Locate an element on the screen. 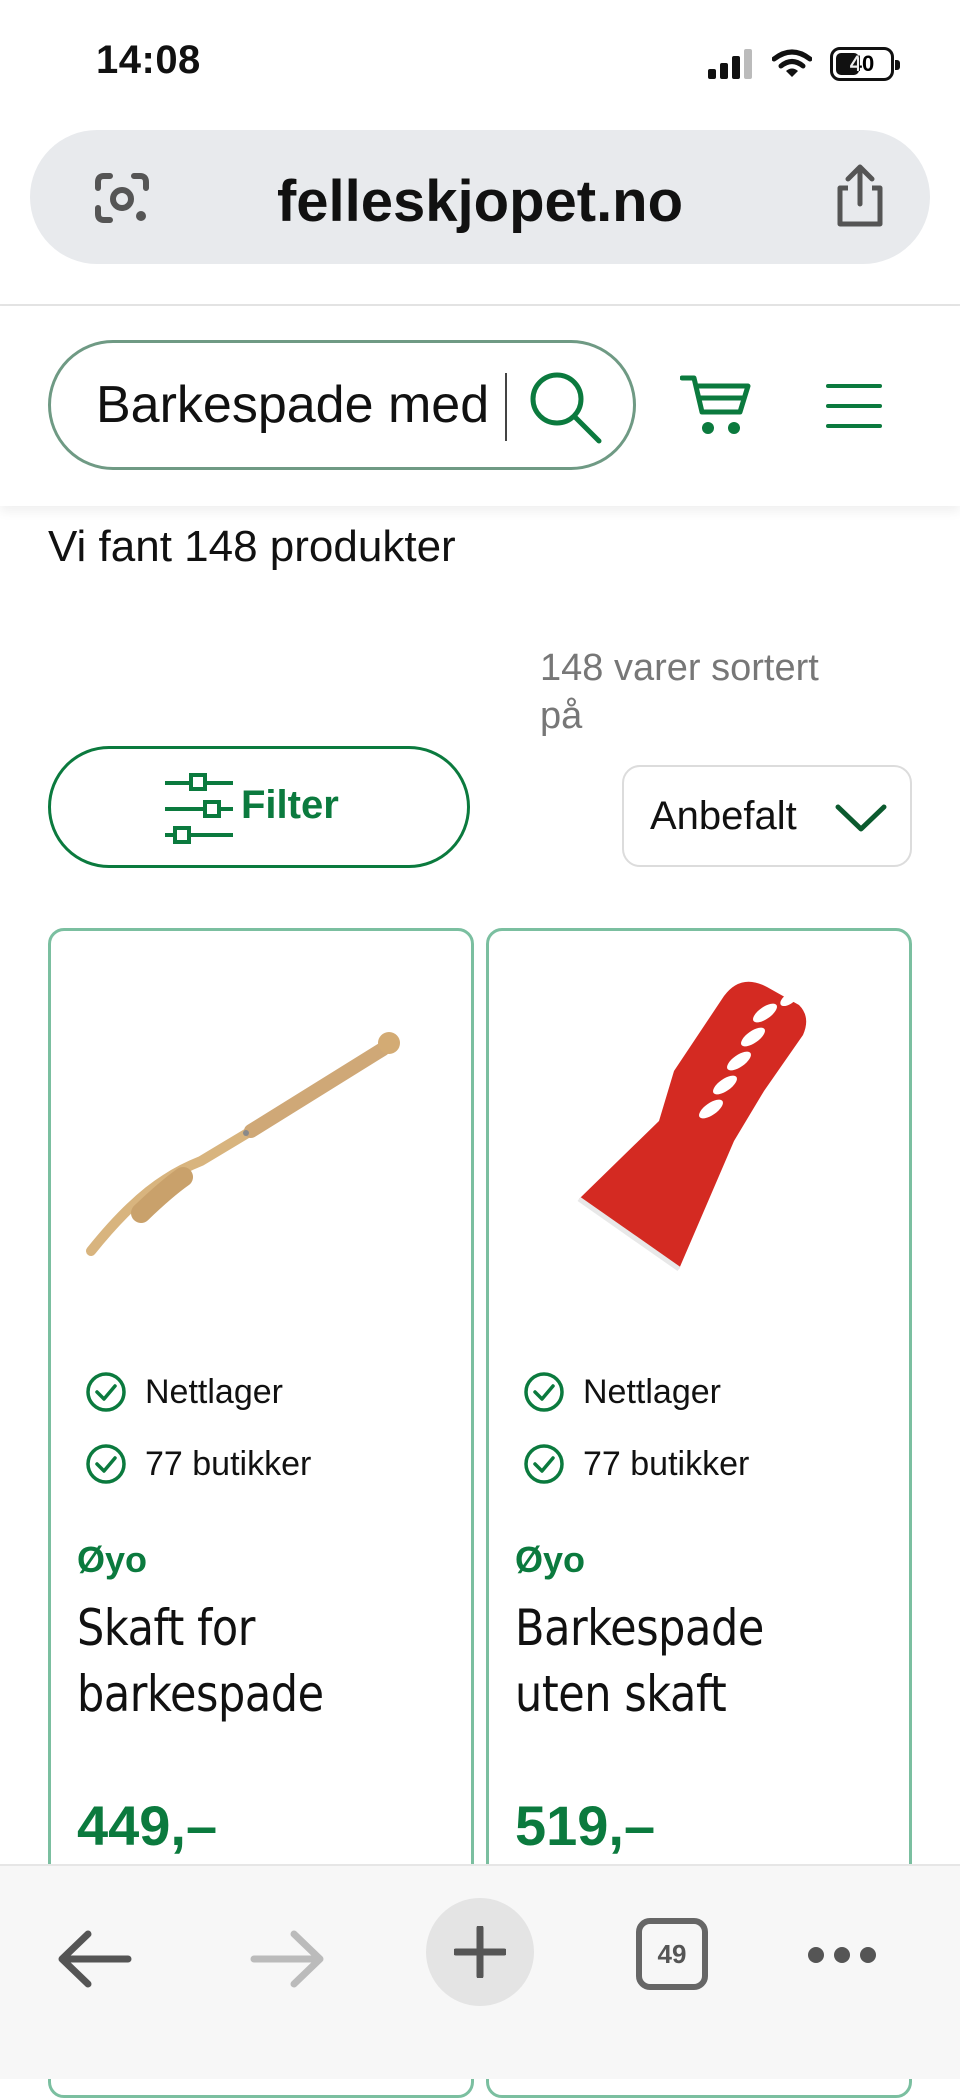 The height and width of the screenshot is (2098, 960). text-cursor is located at coordinates (506, 407).